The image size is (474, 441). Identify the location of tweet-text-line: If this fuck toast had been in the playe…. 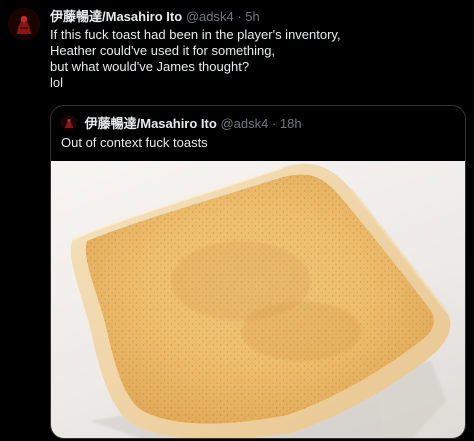
(195, 34).